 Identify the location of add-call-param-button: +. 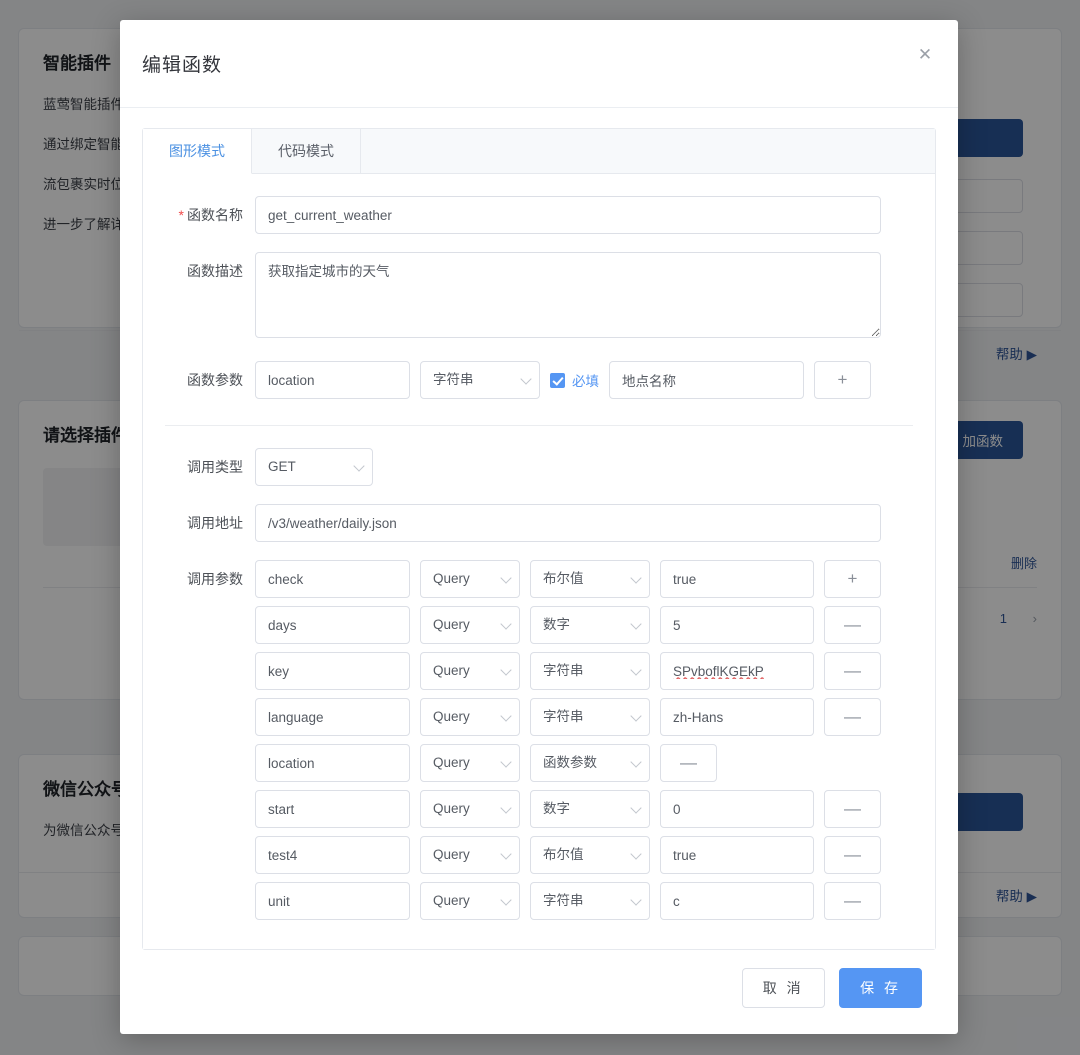
(852, 579).